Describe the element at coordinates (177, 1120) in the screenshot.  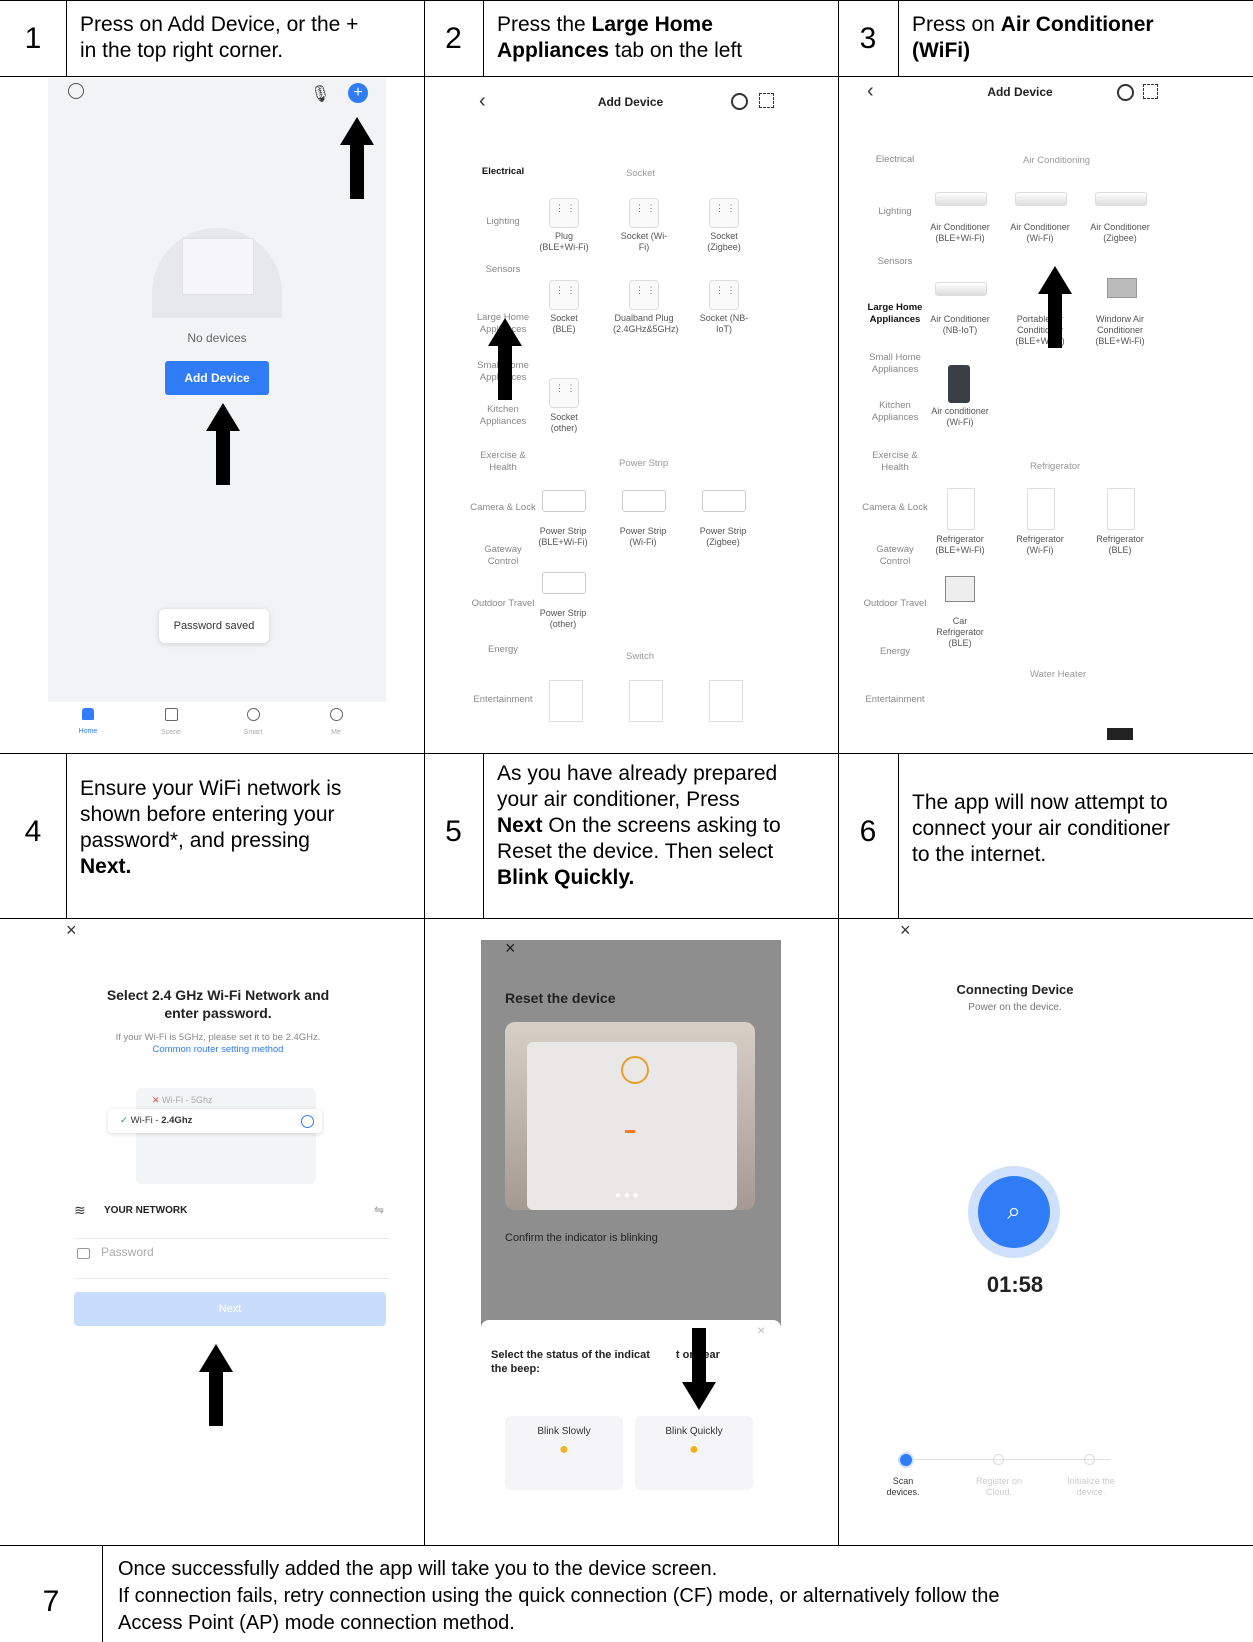
I see `wifi-24-label: 2.4Ghz` at that location.